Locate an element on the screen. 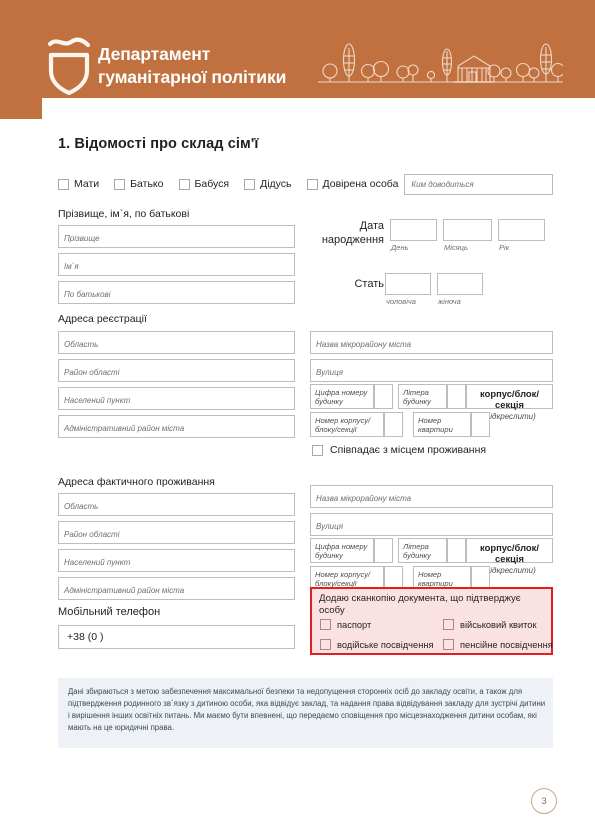 Image resolution: width=595 pixels, height=833 pixels. checkbox-doc-pension-id-label: пенсійне посвідчення is located at coordinates (506, 644).